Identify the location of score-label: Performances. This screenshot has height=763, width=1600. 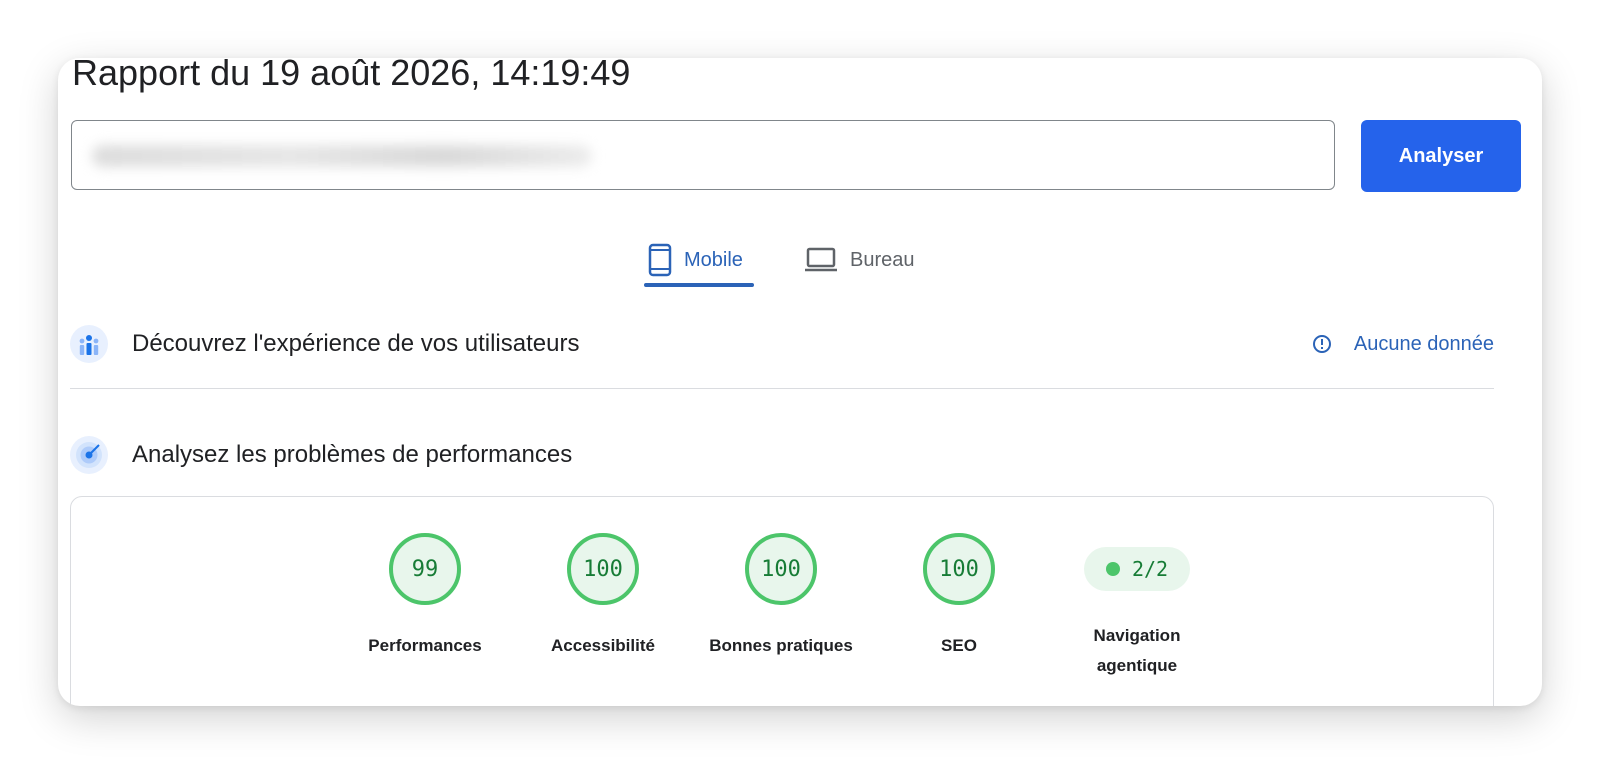
(425, 645).